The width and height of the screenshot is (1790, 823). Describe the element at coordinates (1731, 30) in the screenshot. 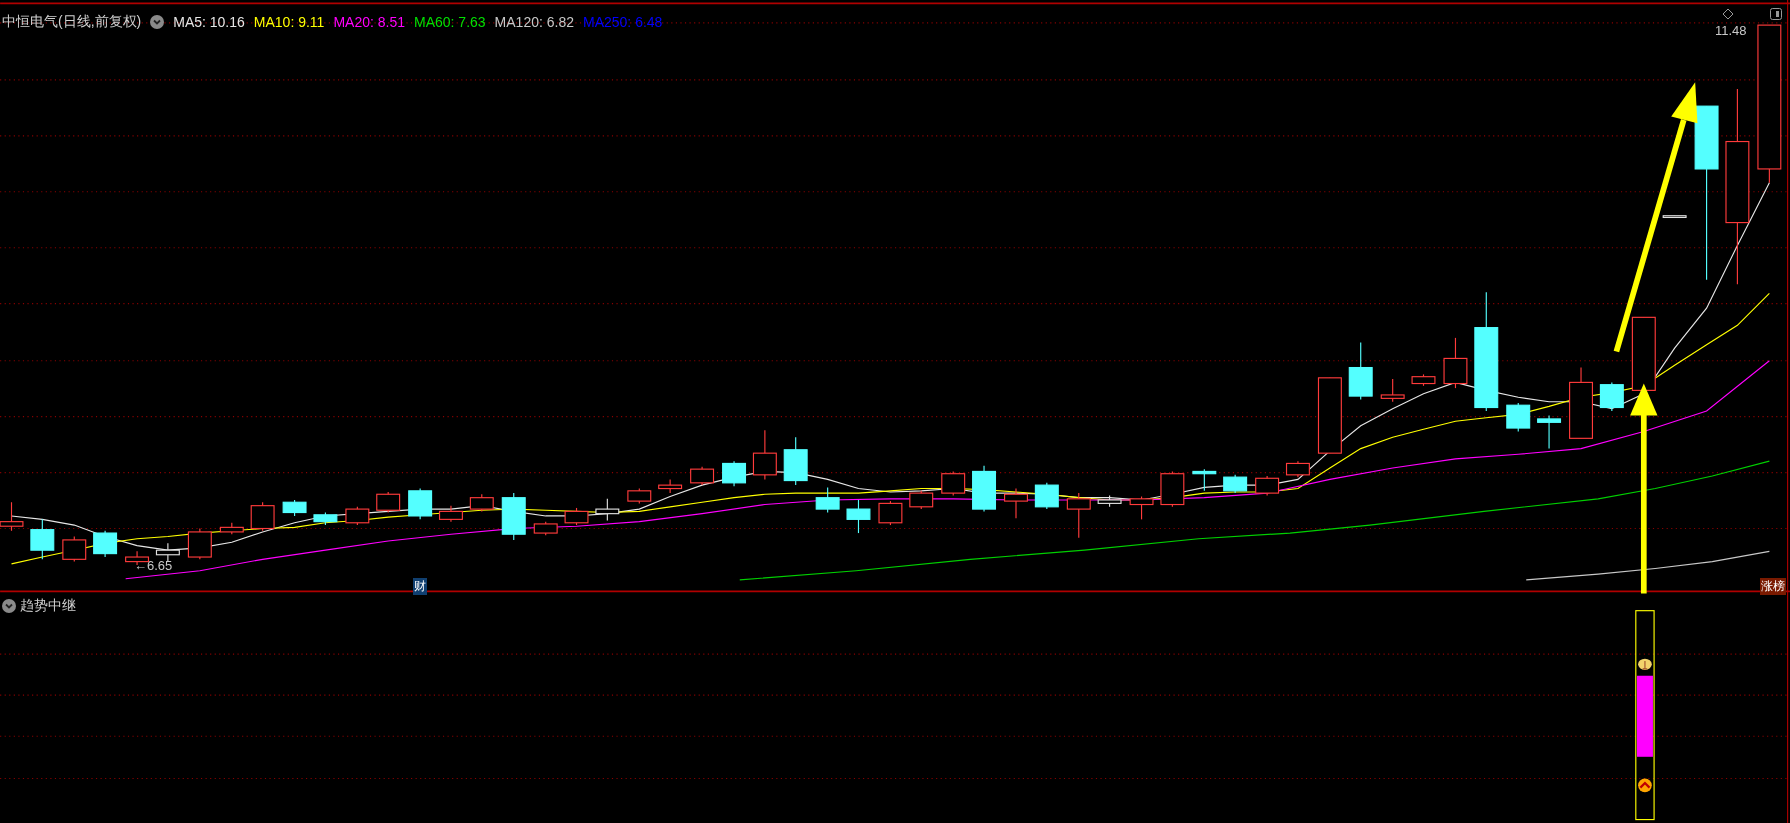

I see `high-price-label: 11.48` at that location.